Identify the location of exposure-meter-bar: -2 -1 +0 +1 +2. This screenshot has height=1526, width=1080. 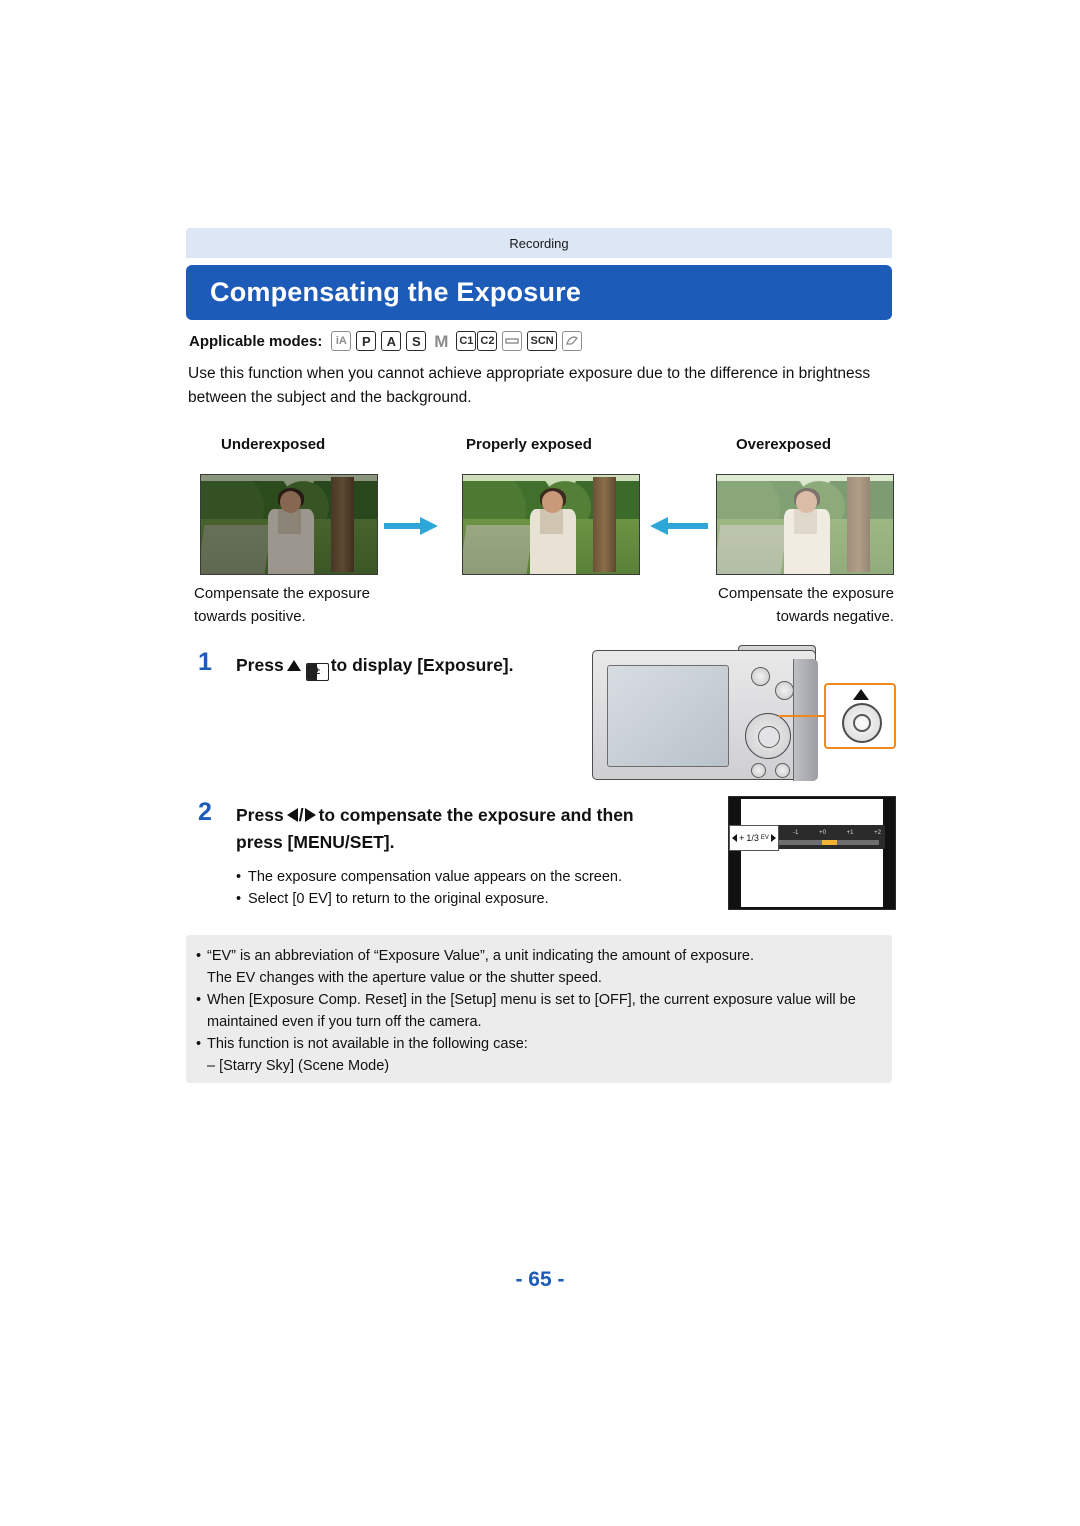
(824, 837).